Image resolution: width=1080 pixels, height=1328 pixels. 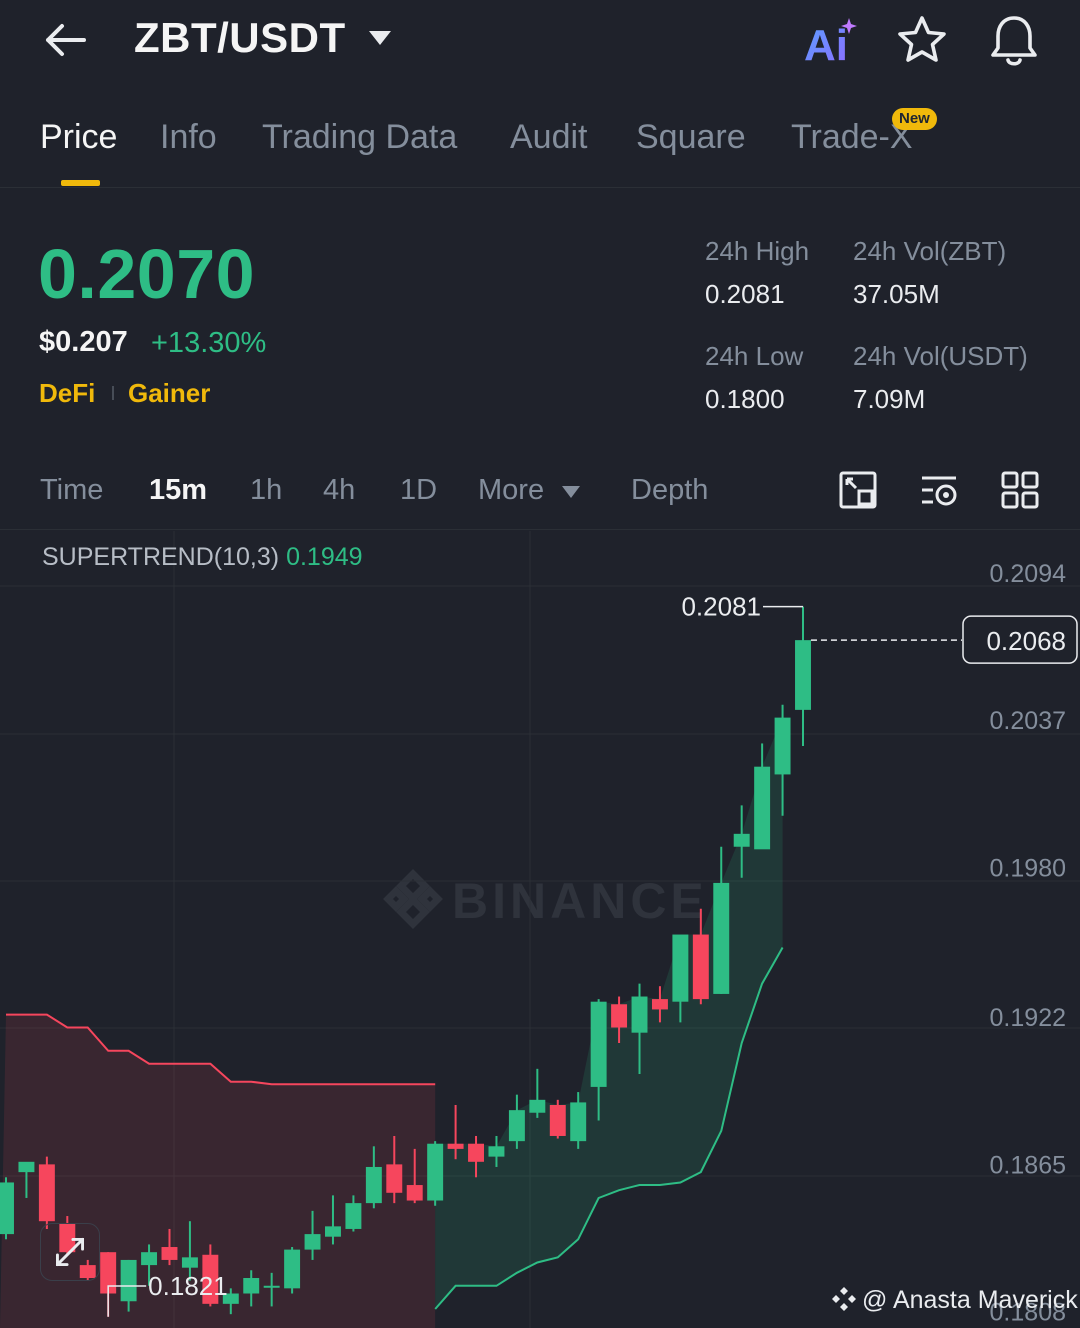 What do you see at coordinates (930, 251) in the screenshot?
I see `stat-24h-vol-base-label: 24h Vol(ZBT)` at bounding box center [930, 251].